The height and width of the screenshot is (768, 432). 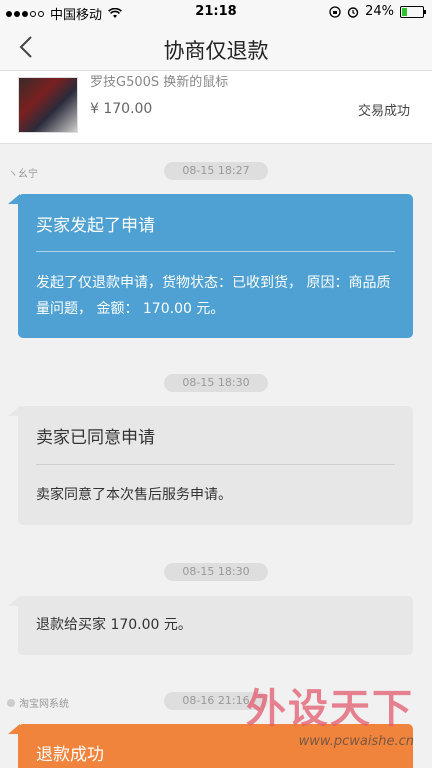 What do you see at coordinates (159, 82) in the screenshot?
I see `product-name: 罗技G500S 换新的鼠标` at bounding box center [159, 82].